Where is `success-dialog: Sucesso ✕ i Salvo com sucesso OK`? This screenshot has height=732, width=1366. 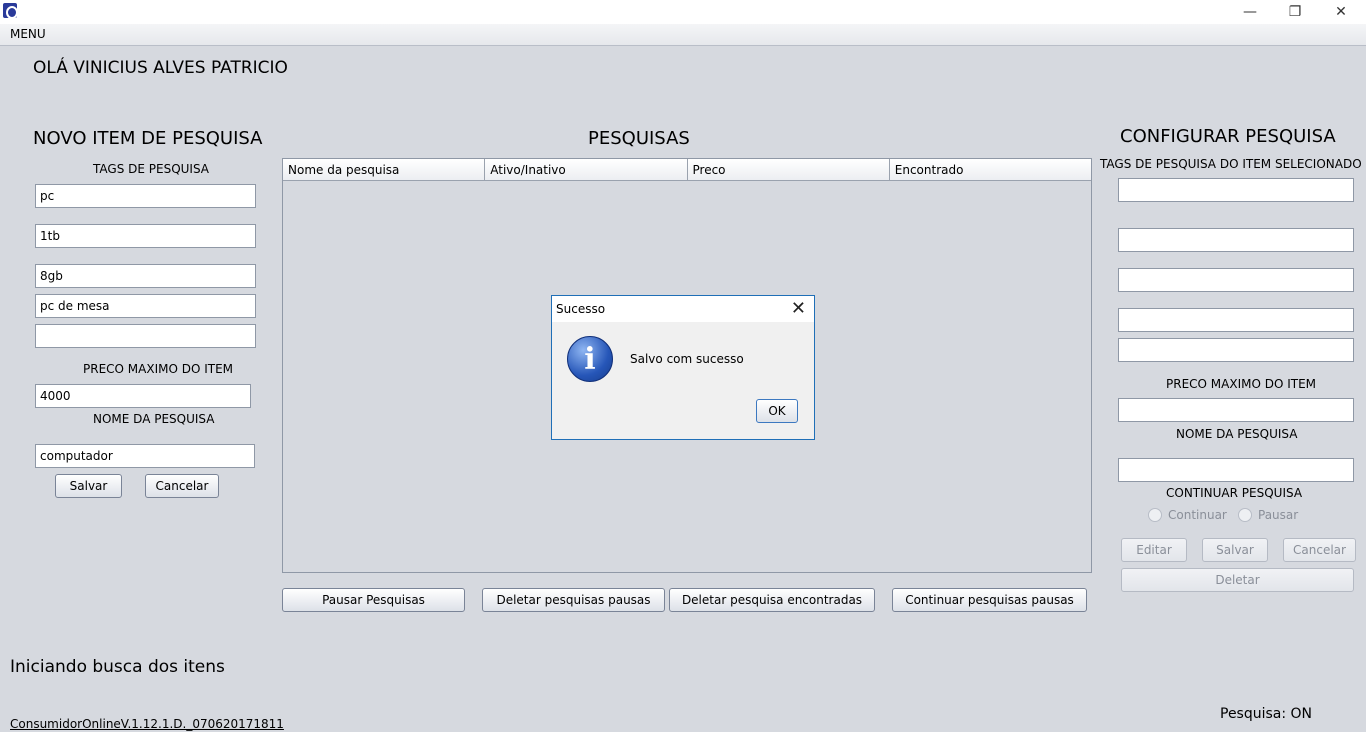 success-dialog: Sucesso ✕ i Salvo com sucesso OK is located at coordinates (683, 367).